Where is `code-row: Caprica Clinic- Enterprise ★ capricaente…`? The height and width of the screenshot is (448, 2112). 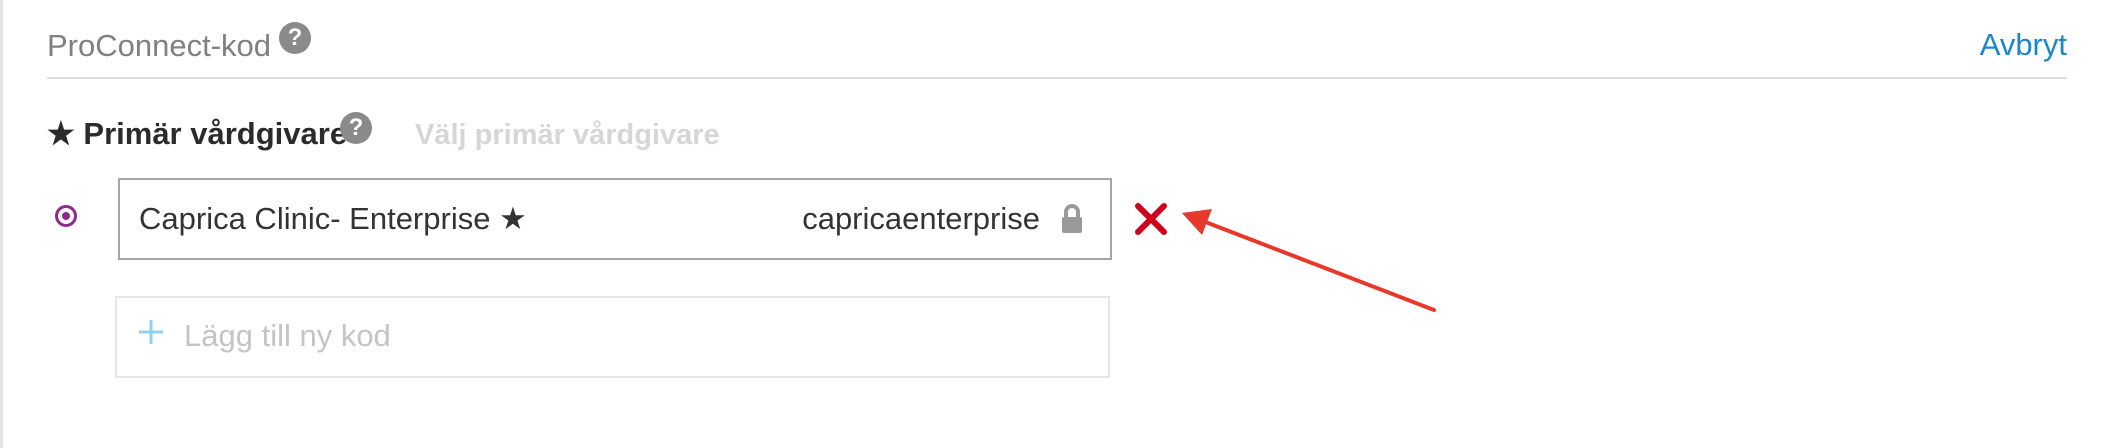 code-row: Caprica Clinic- Enterprise ★ capricaente… is located at coordinates (615, 219).